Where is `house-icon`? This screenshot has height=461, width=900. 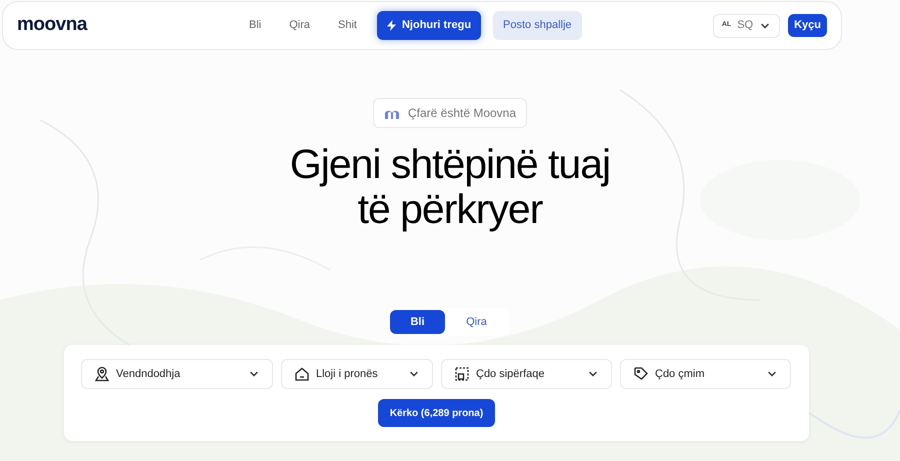 house-icon is located at coordinates (302, 374).